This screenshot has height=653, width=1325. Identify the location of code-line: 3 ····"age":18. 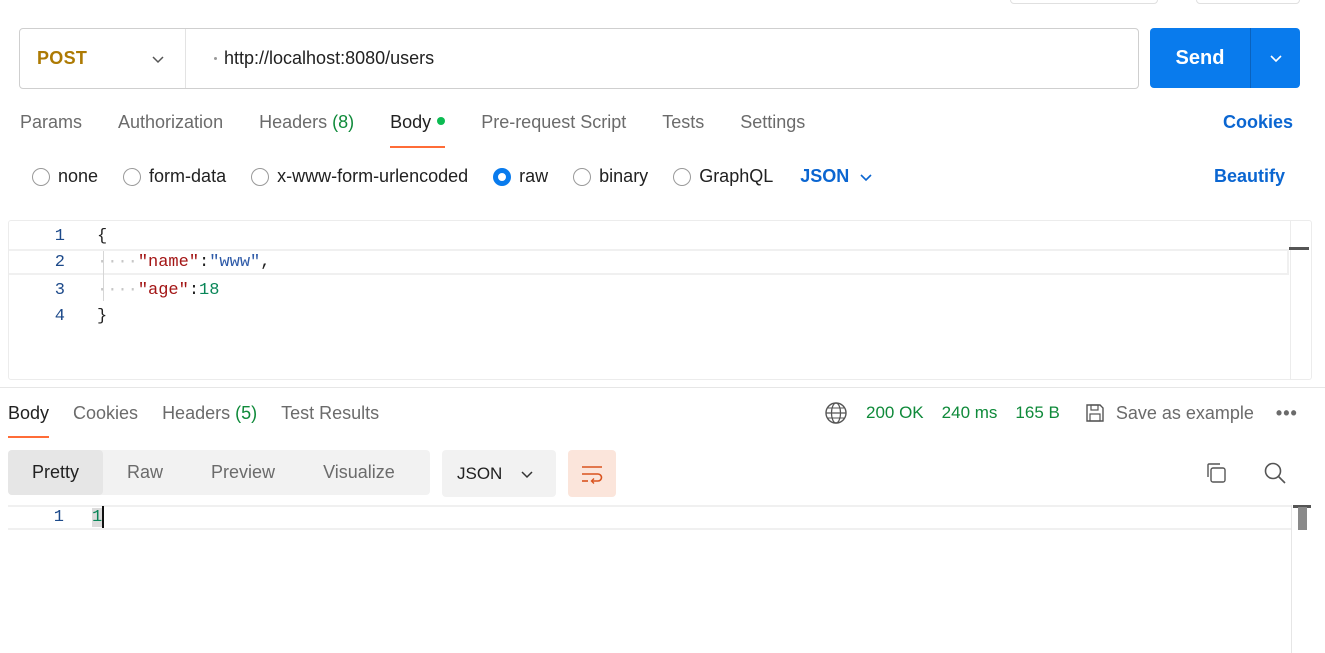
(649, 290).